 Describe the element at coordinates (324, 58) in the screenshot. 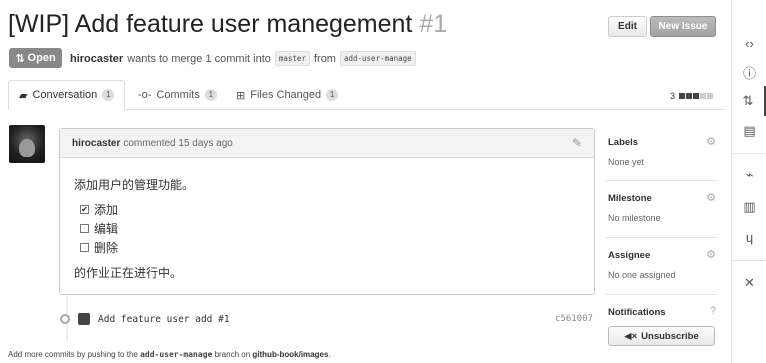

I see `pr-meta-from: from` at that location.